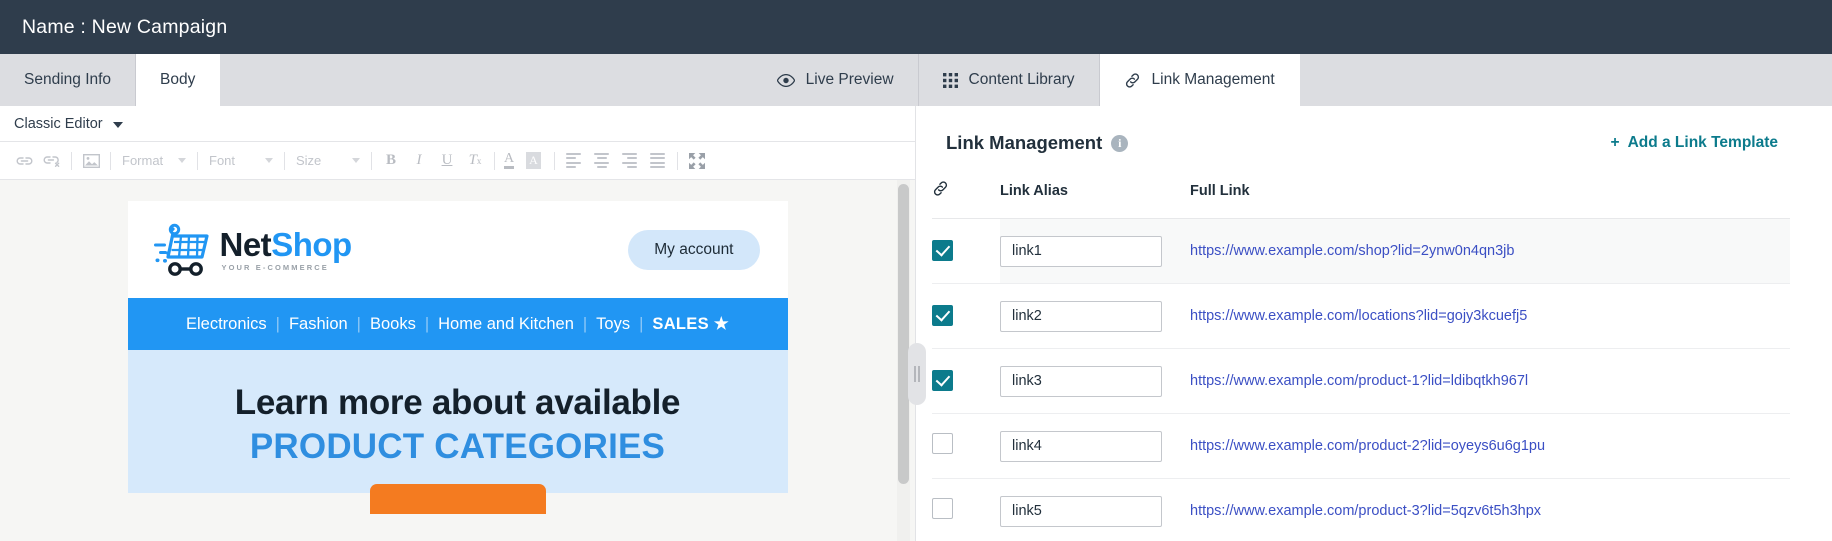  I want to click on maximize-icon, so click(697, 161).